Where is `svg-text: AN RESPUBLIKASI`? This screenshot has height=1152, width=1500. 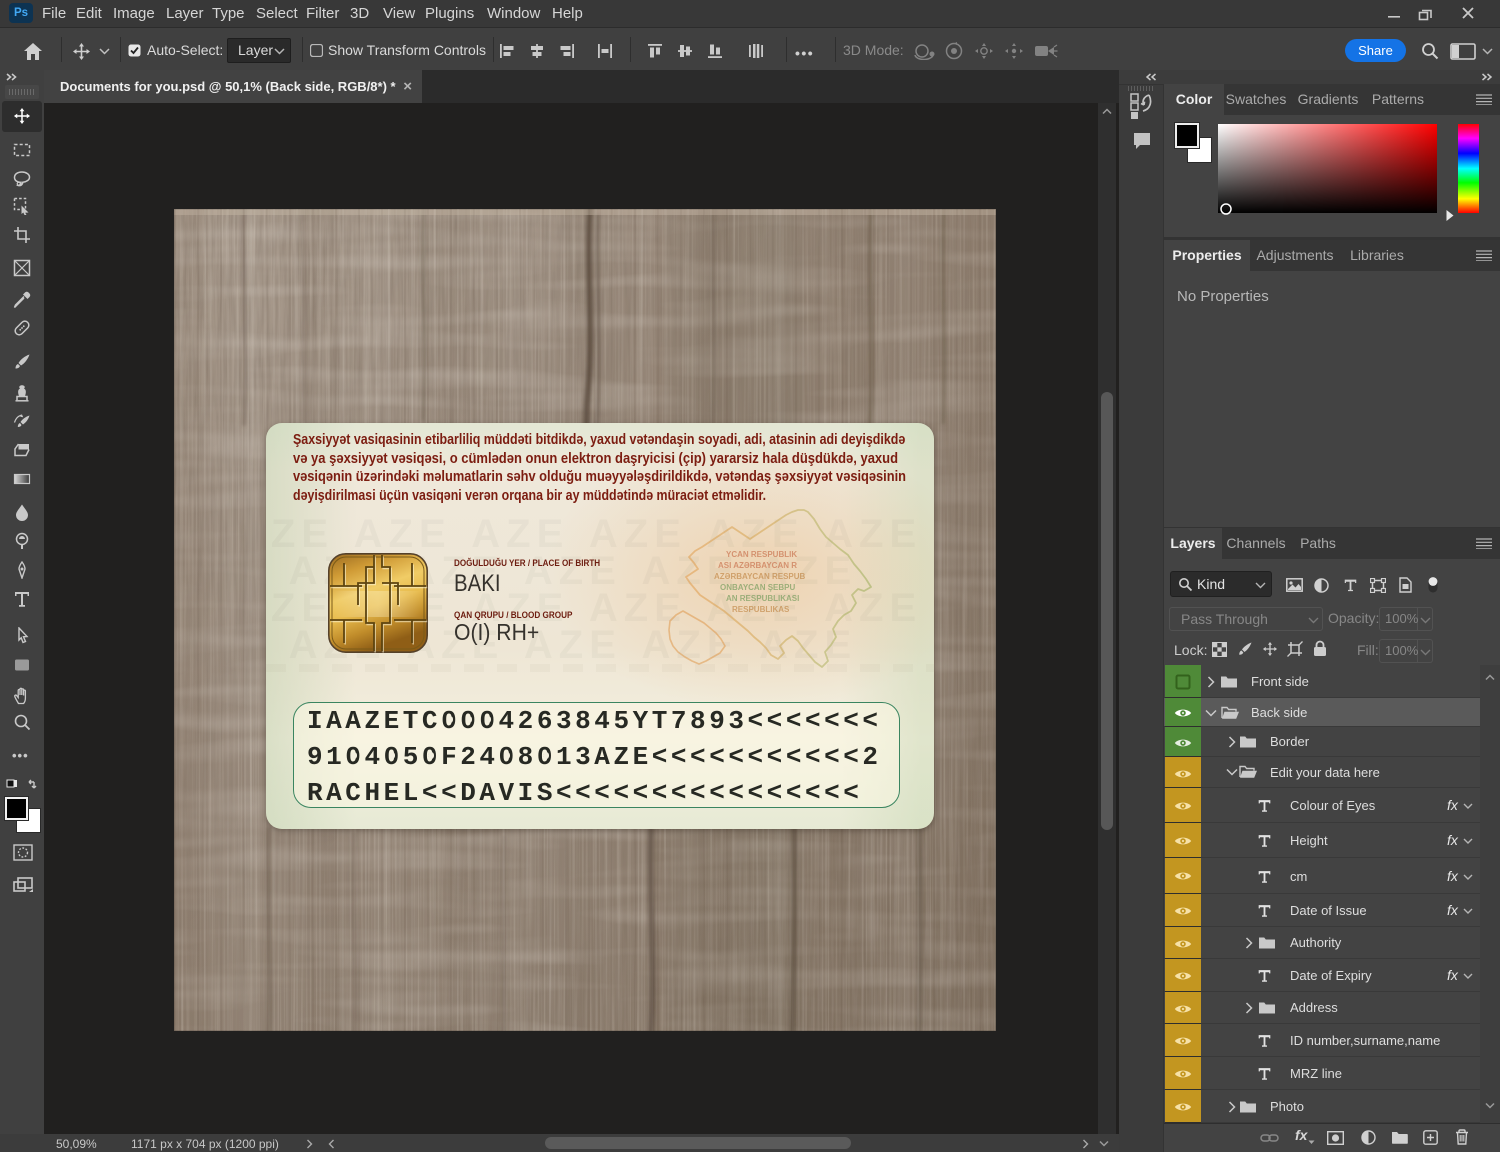 svg-text: AN RESPUBLIKASI is located at coordinates (762, 598).